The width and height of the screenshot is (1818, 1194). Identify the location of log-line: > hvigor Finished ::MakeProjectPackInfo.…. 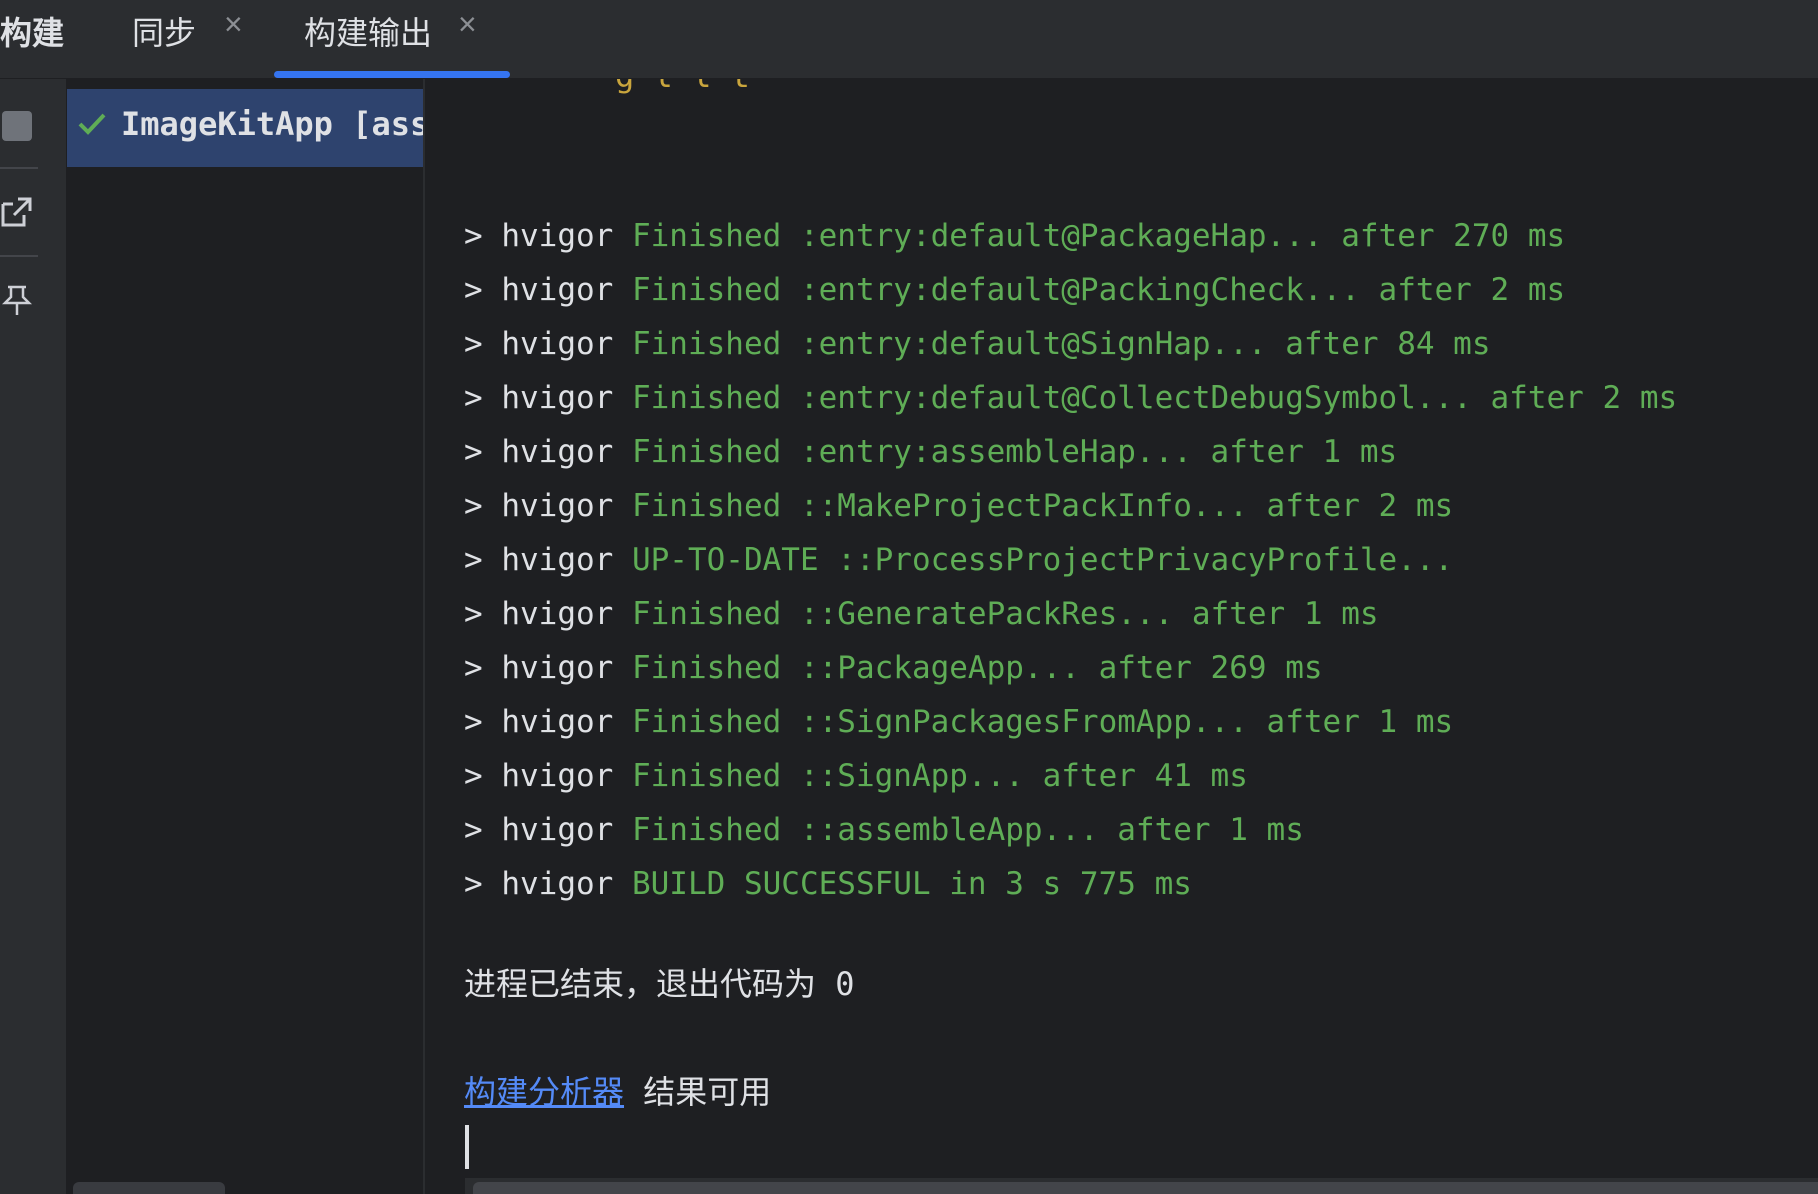
(1070, 506).